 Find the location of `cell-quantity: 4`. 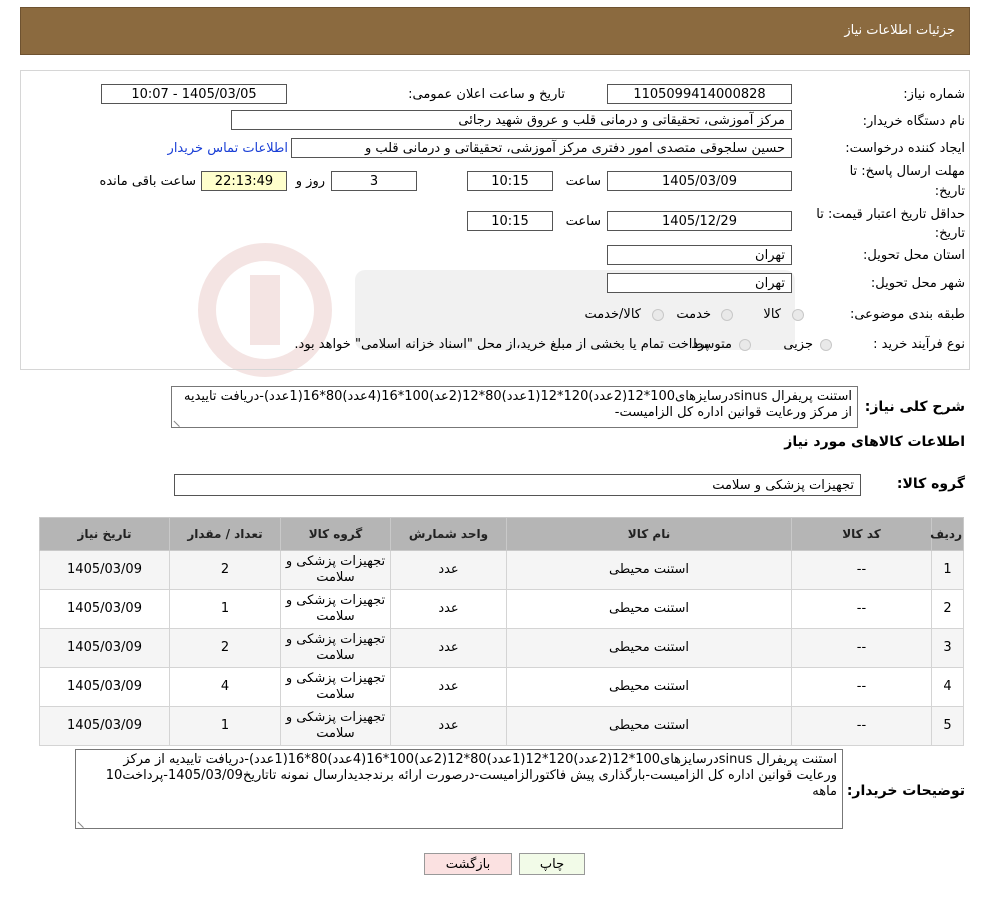

cell-quantity: 4 is located at coordinates (225, 687).